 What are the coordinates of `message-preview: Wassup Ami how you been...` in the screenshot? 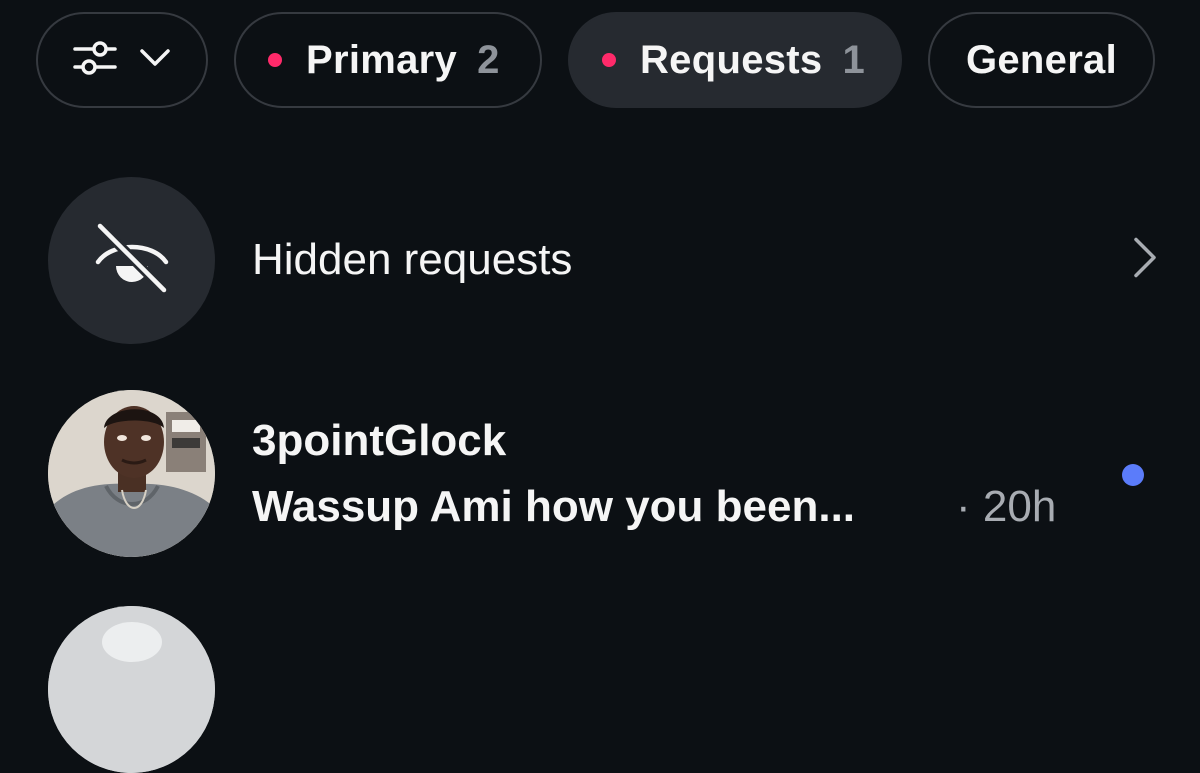 It's located at (554, 506).